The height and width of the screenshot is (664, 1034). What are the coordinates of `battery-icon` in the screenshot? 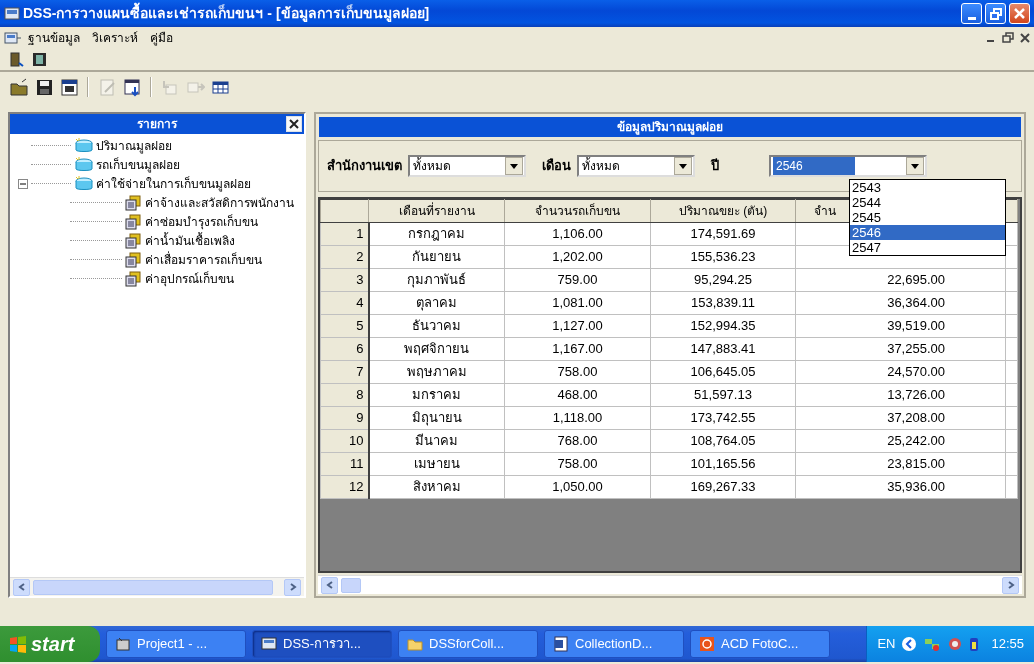 It's located at (974, 644).